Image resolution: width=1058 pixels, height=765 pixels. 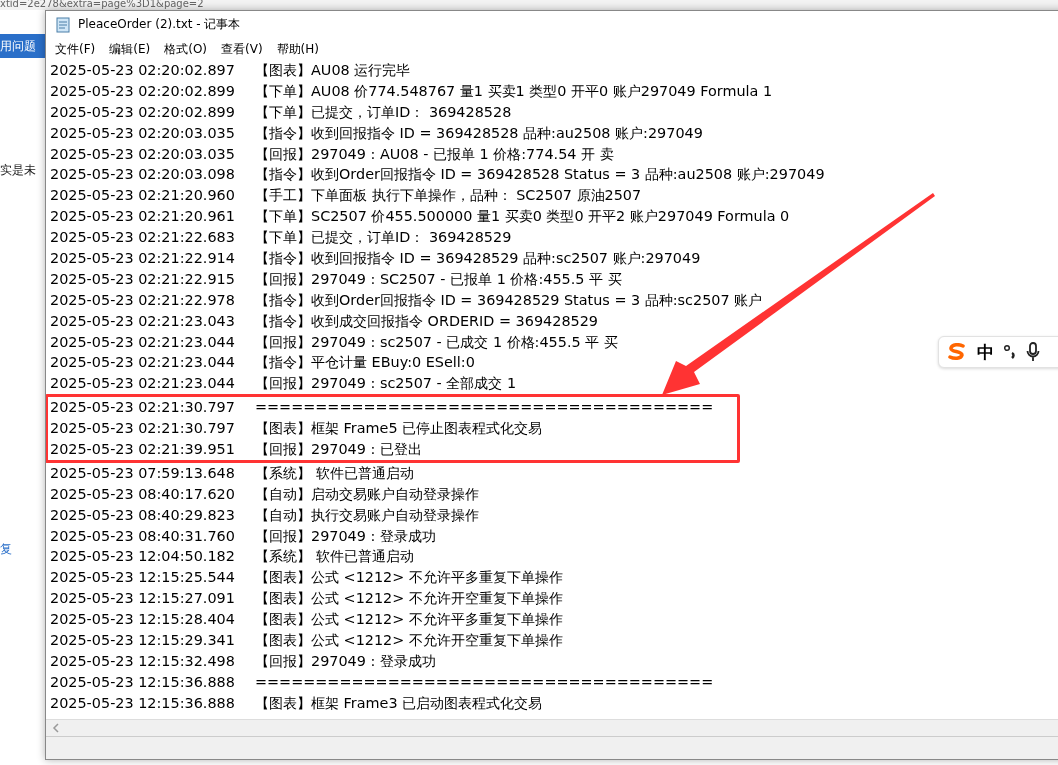 What do you see at coordinates (434, 154) in the screenshot?
I see `log-message: 【回报】297049 : AU08 - 已报单 1 价格:774.54 开 卖` at bounding box center [434, 154].